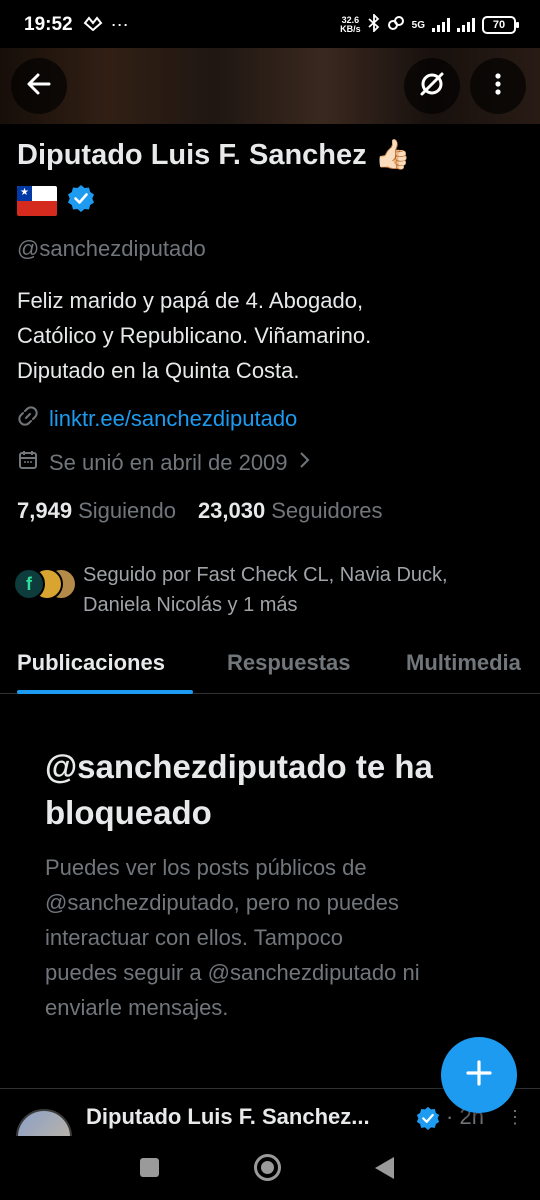  I want to click on more-button, so click(498, 86).